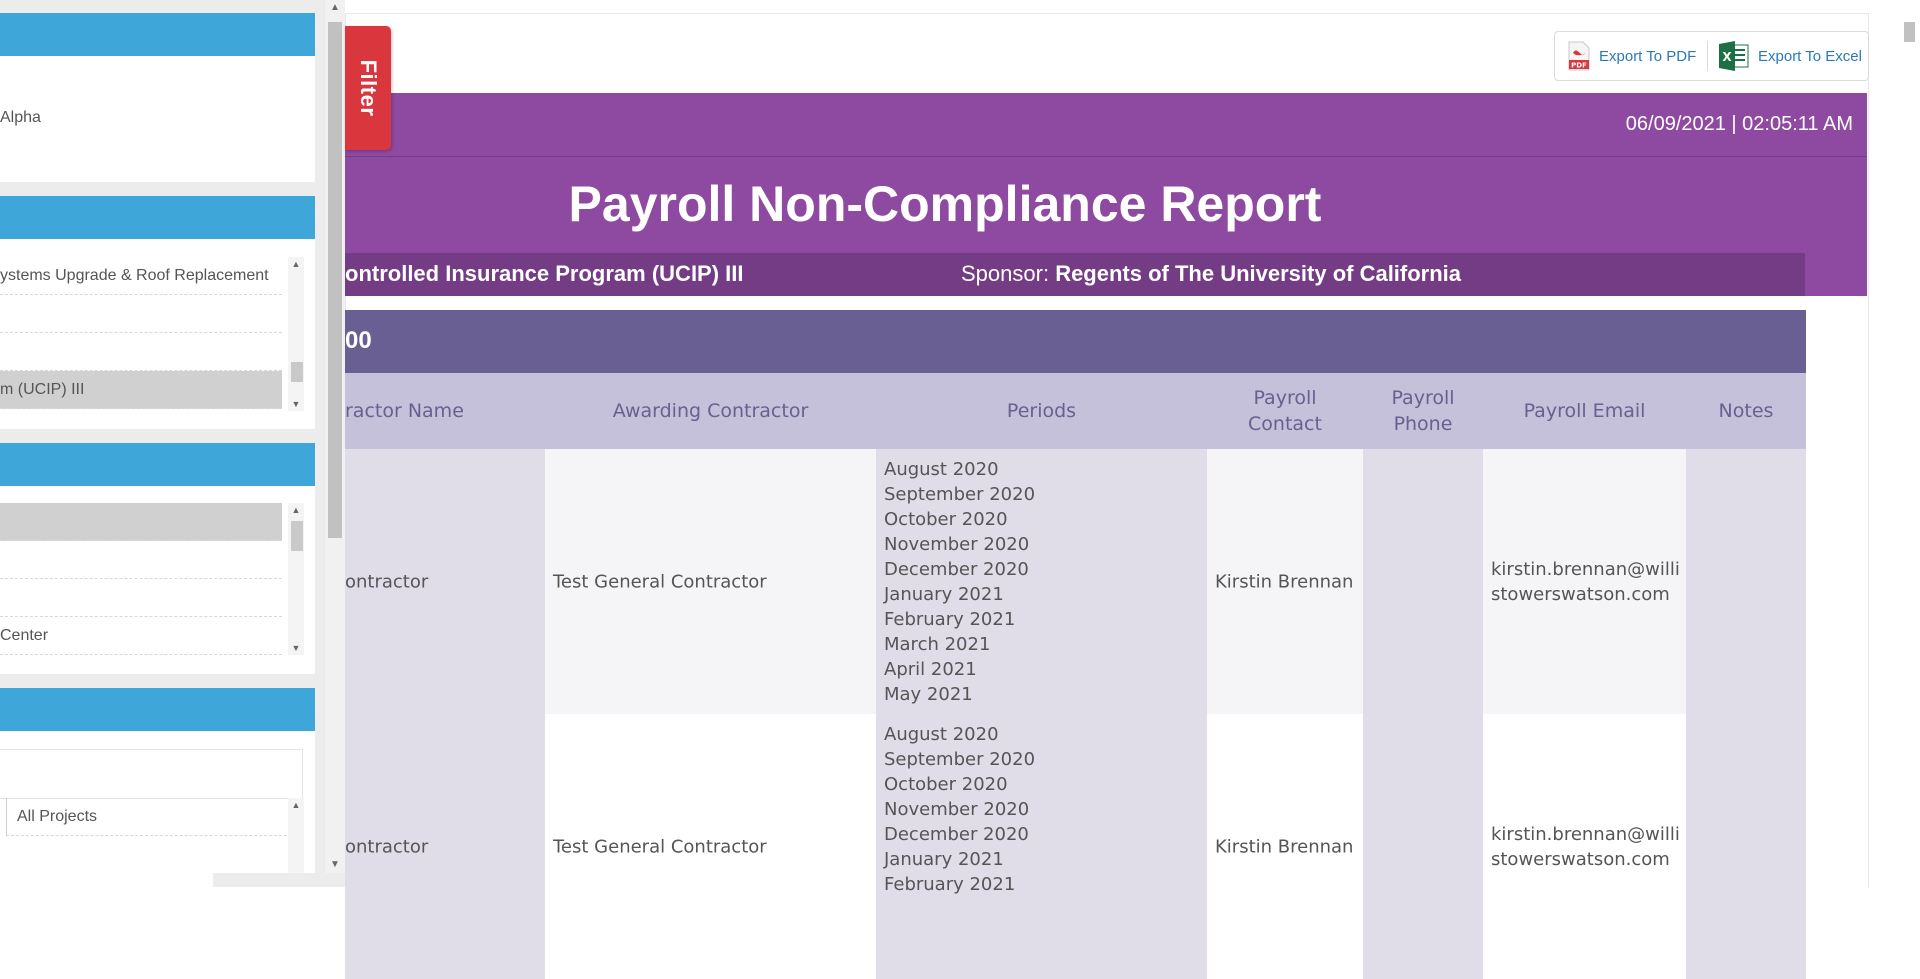 Image resolution: width=1920 pixels, height=979 pixels. I want to click on group-label: 00, so click(358, 340).